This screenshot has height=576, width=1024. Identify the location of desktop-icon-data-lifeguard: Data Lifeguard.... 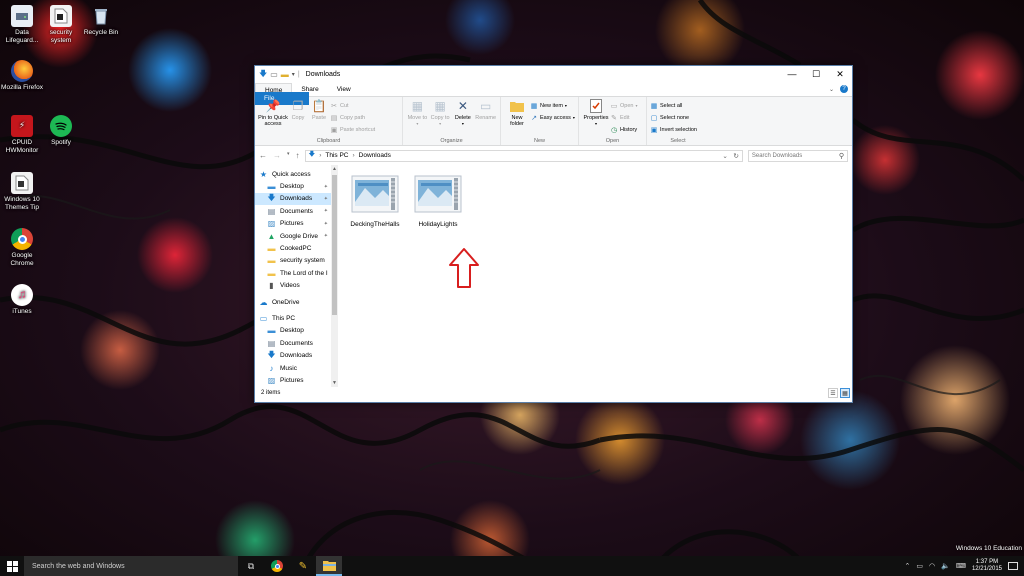
(22, 24).